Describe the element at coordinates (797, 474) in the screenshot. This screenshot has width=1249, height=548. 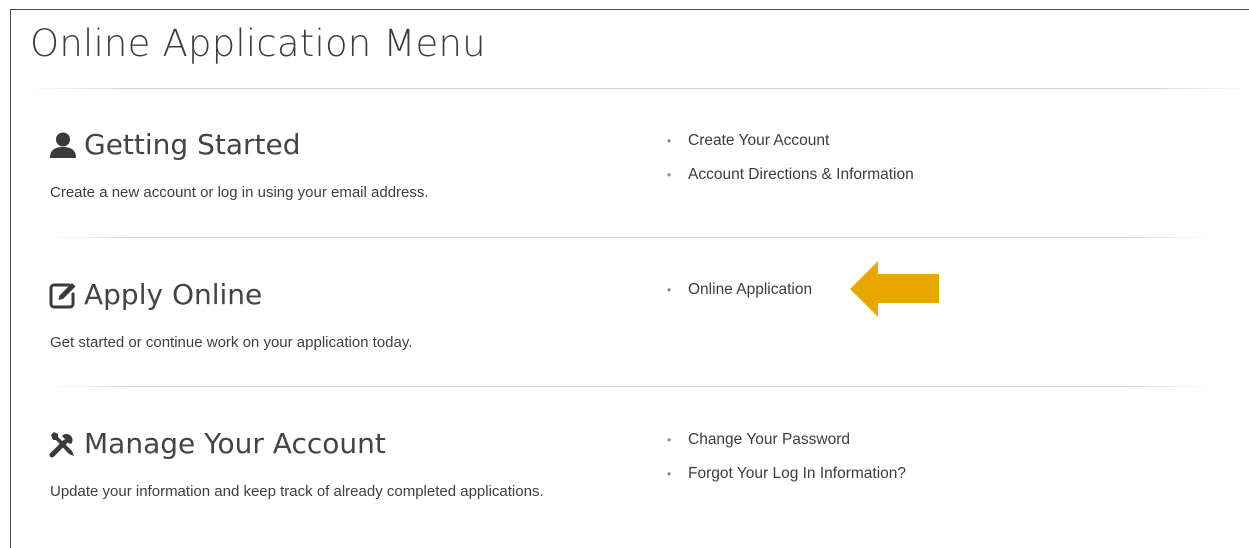
I see `forgot-login-link: Forgot Your Log In Information?` at that location.